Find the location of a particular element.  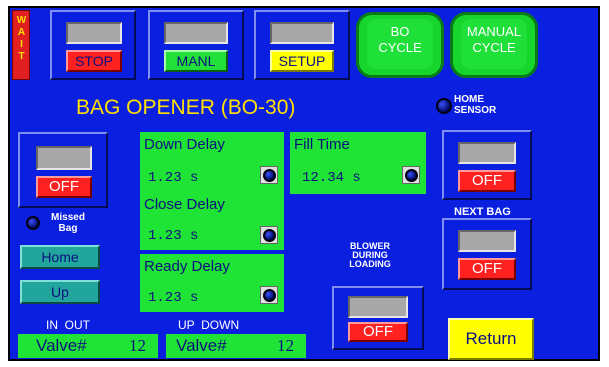

right-off-button: OFF is located at coordinates (487, 181).